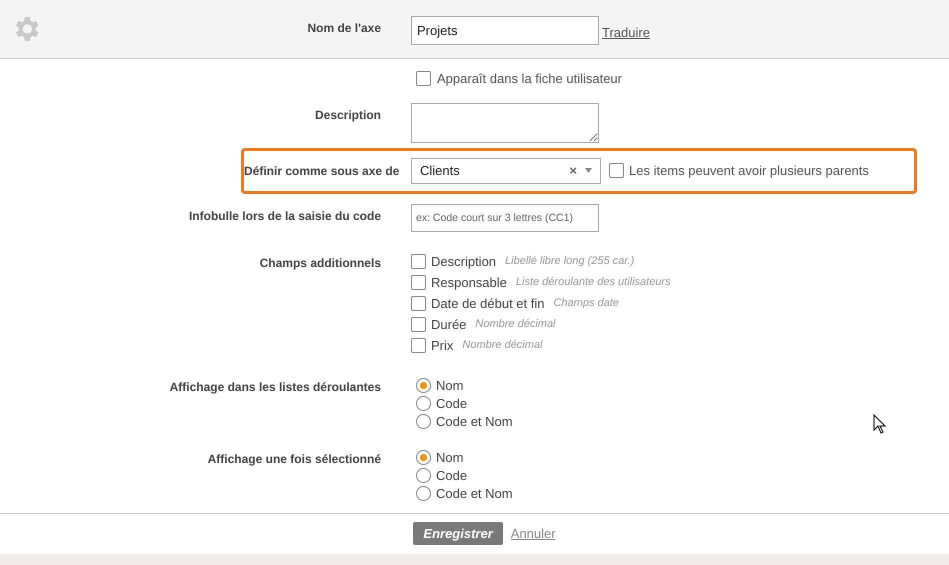 The image size is (949, 565). What do you see at coordinates (573, 170) in the screenshot?
I see `clear-icon: ×` at bounding box center [573, 170].